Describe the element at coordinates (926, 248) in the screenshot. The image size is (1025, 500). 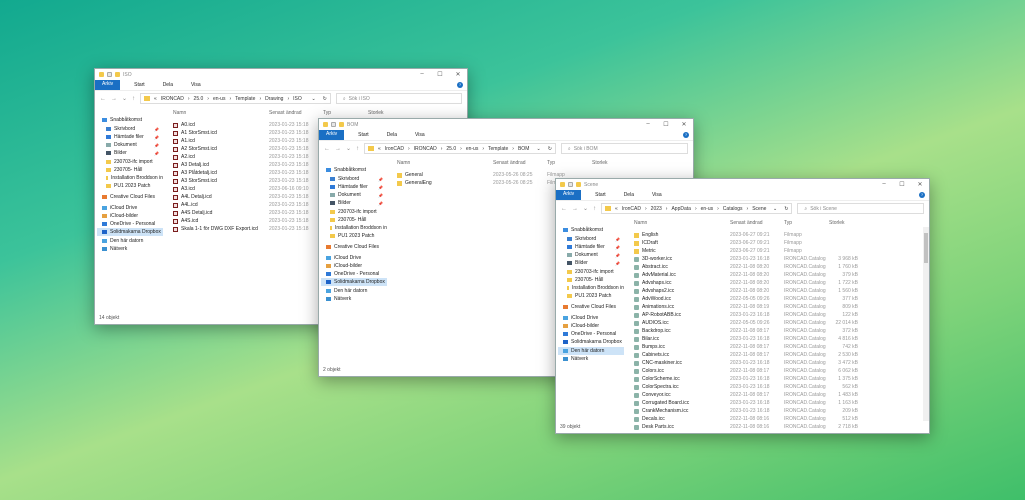
I see `scrollbar-thumb` at that location.